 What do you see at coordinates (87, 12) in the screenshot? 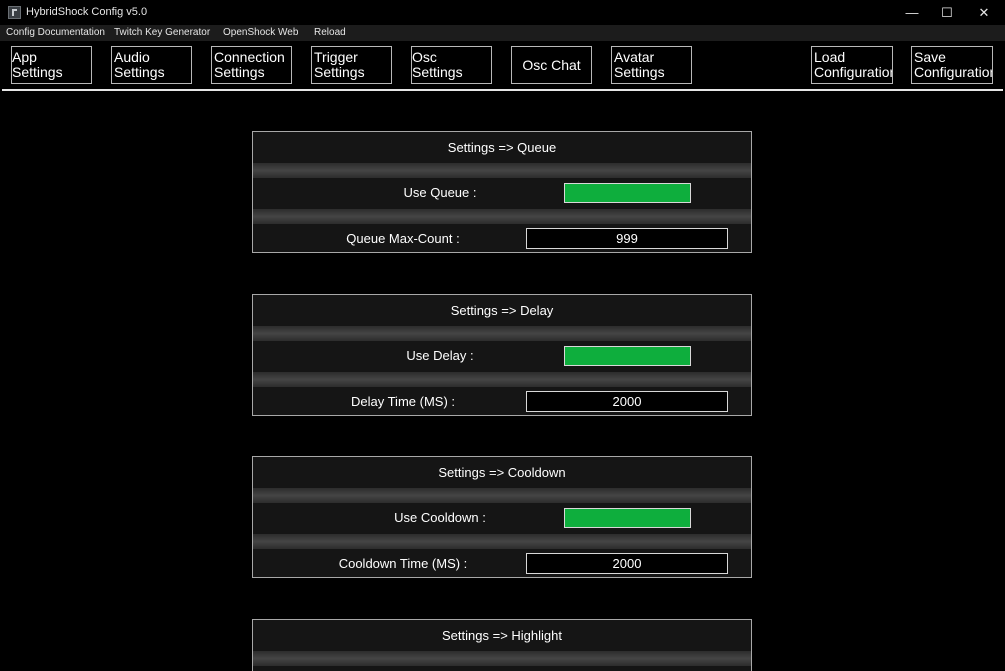
I see `window-title: HybridShock Config v5.0` at bounding box center [87, 12].